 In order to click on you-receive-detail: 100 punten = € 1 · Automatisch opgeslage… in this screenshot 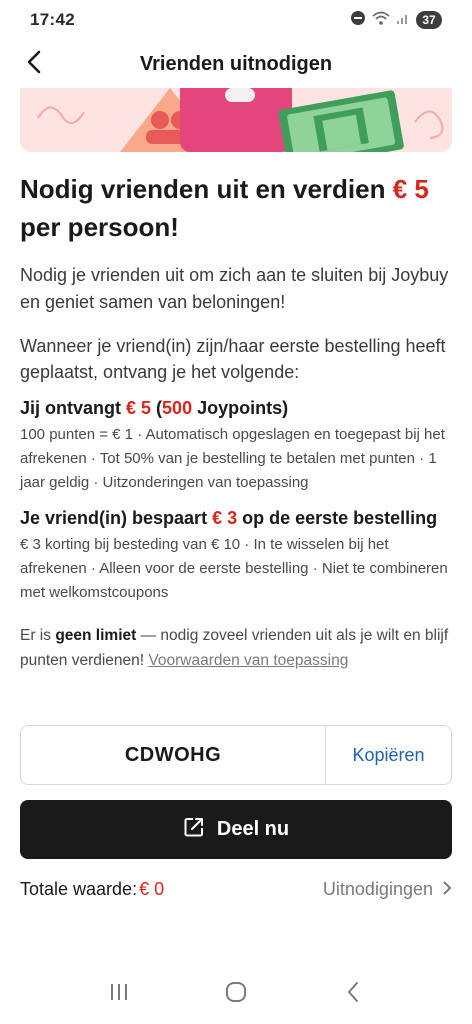, I will do `click(232, 458)`.